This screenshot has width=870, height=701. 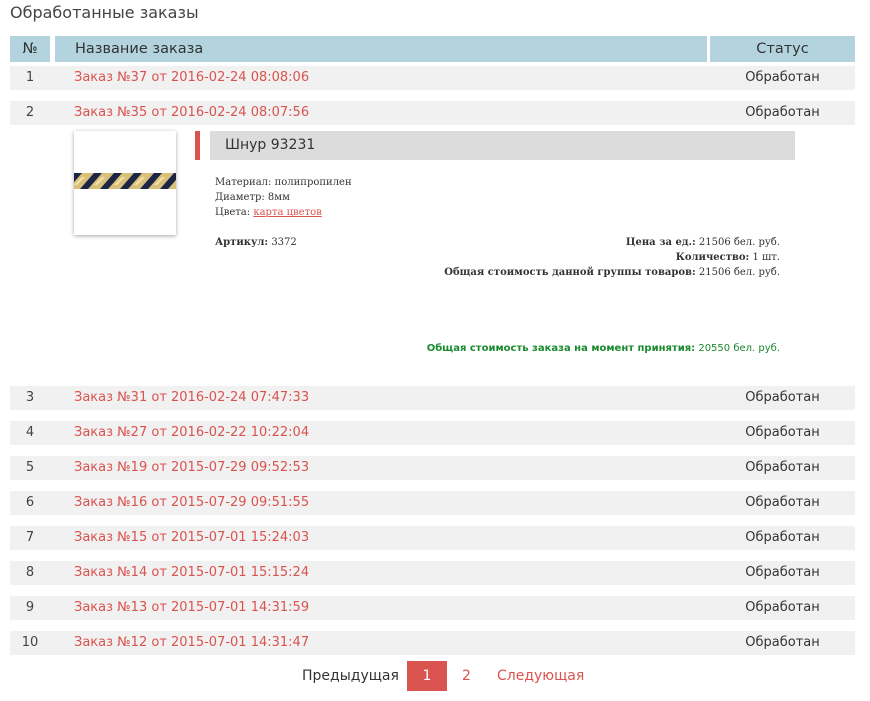 What do you see at coordinates (283, 182) in the screenshot?
I see `product-material: Материал: полипропилен` at bounding box center [283, 182].